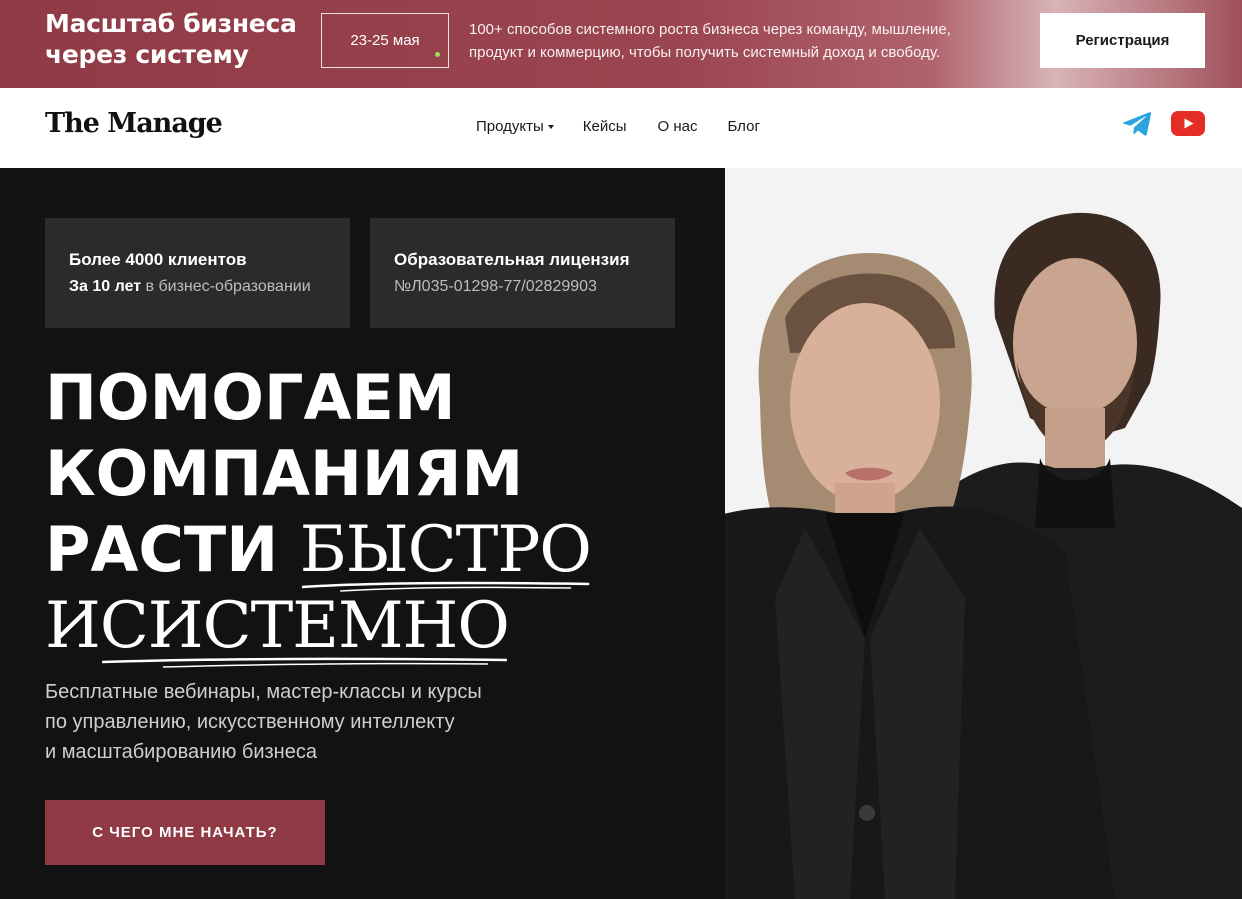 This screenshot has height=899, width=1242. I want to click on nav-item-blog: Блог, so click(744, 126).